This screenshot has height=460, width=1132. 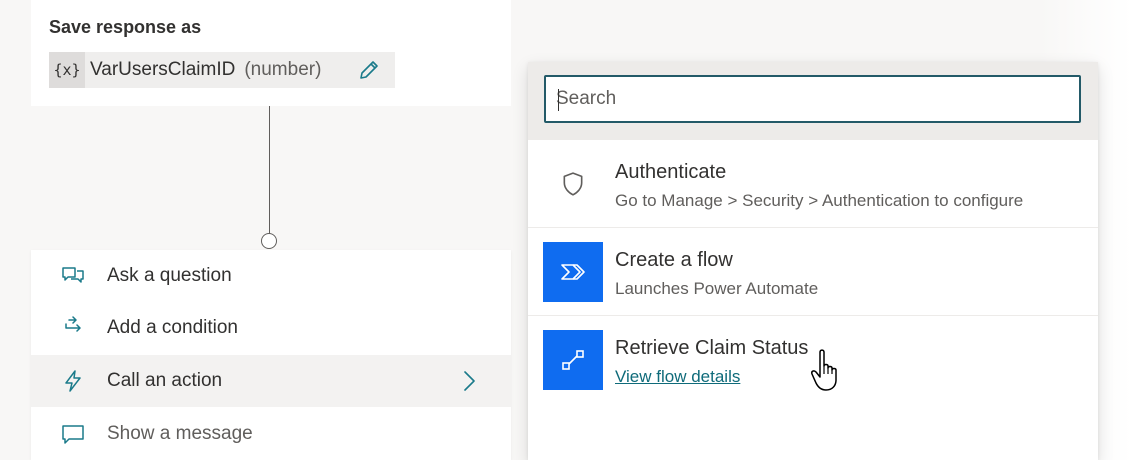 I want to click on text-caret, so click(x=558, y=100).